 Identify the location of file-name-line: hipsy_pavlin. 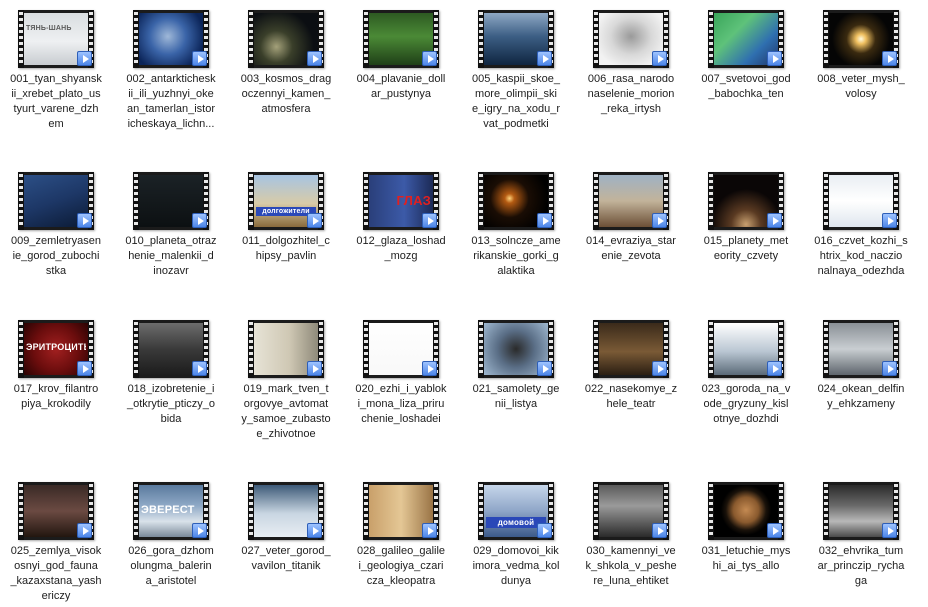
(286, 256).